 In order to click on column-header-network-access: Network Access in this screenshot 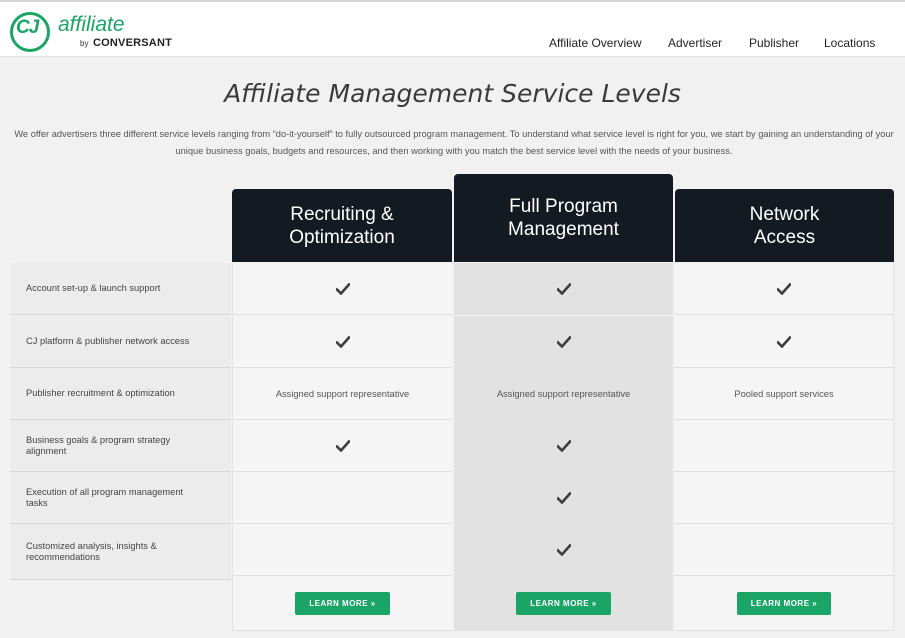, I will do `click(784, 225)`.